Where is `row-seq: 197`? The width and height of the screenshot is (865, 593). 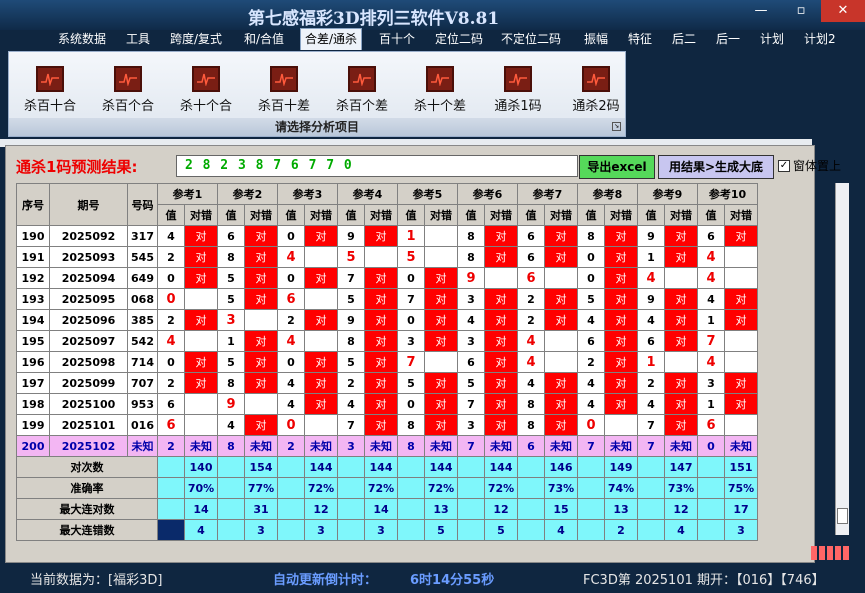 row-seq: 197 is located at coordinates (33, 383).